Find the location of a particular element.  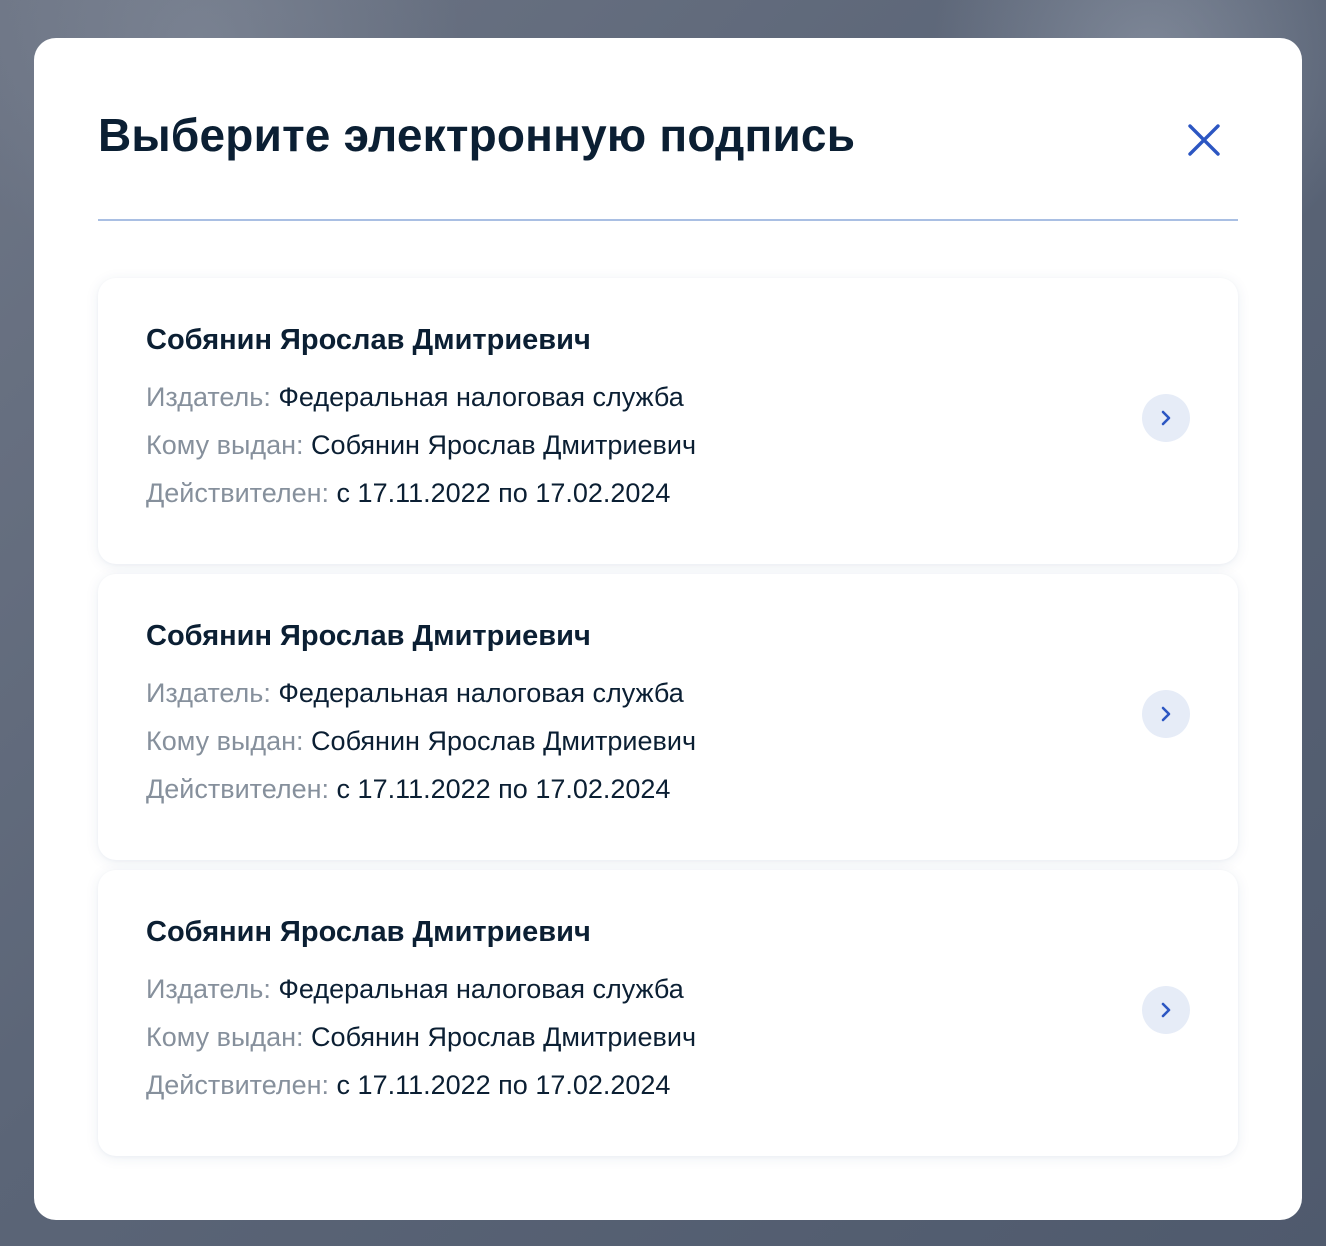

dialog-header: Выберите электронную подпись is located at coordinates (668, 129).